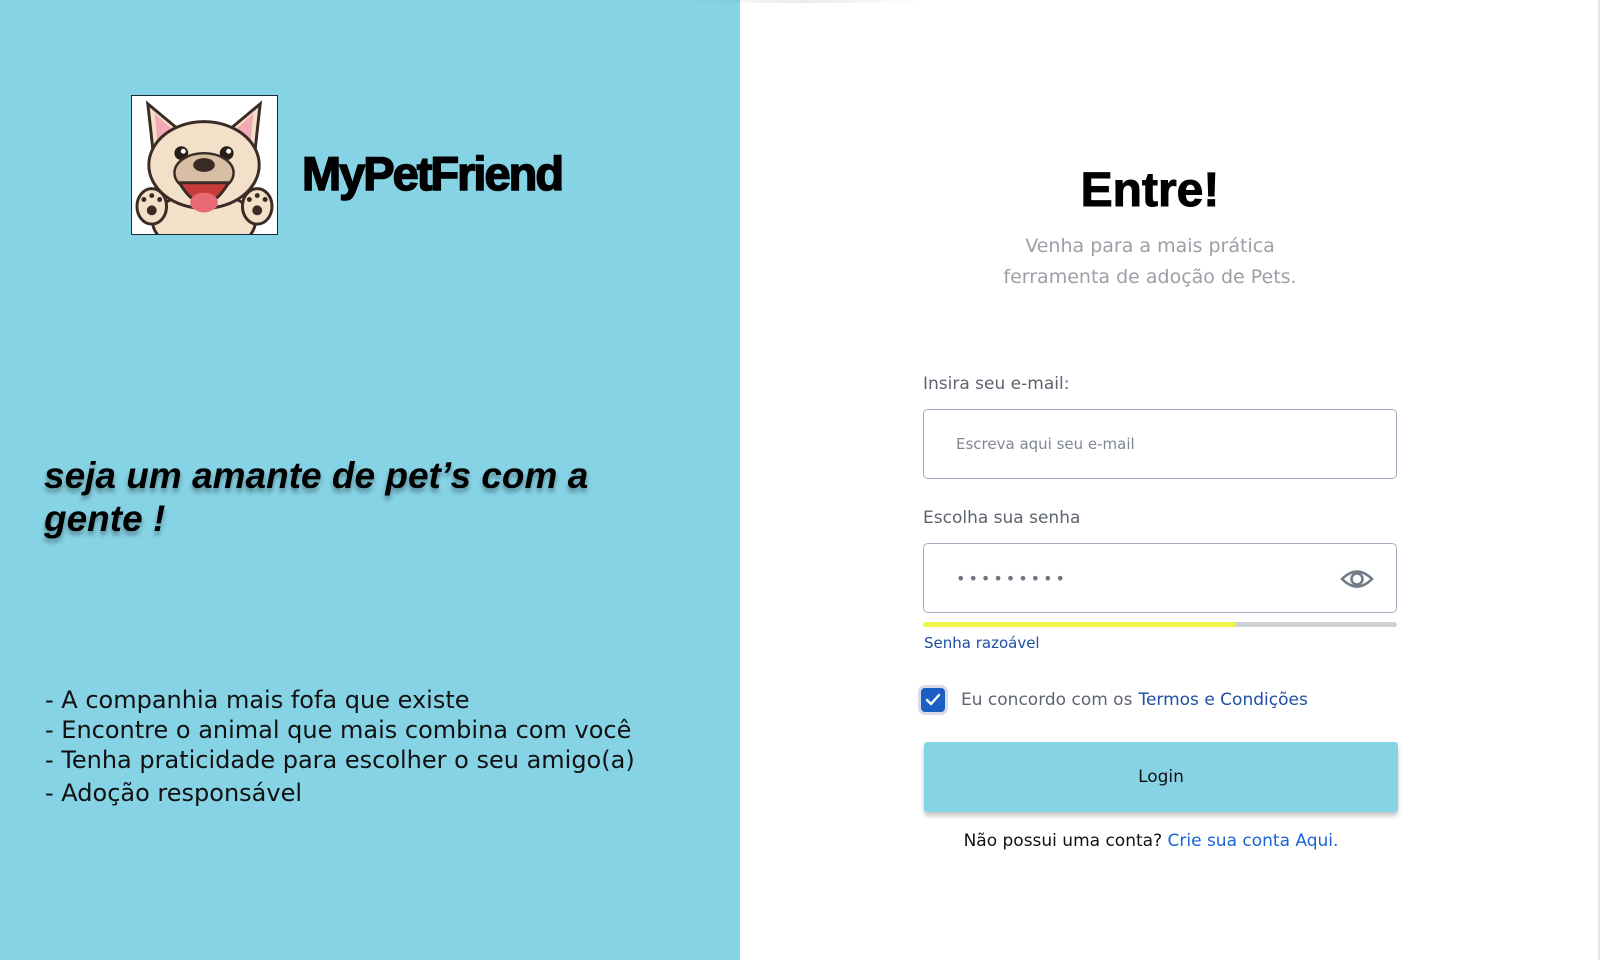 This screenshot has width=1600, height=960. What do you see at coordinates (1161, 777) in the screenshot?
I see `login-button: Login` at bounding box center [1161, 777].